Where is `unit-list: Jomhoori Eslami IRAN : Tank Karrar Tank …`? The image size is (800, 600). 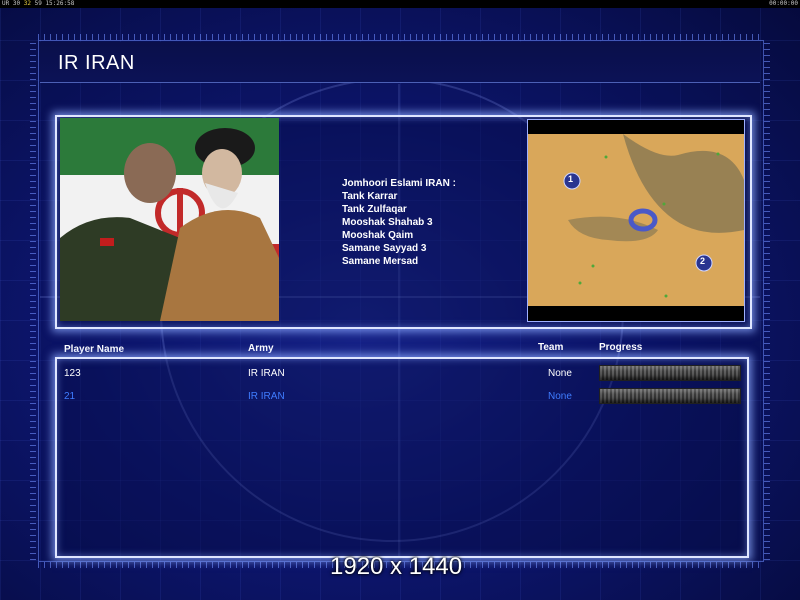
unit-list: Jomhoori Eslami IRAN : Tank Karrar Tank … is located at coordinates (399, 222).